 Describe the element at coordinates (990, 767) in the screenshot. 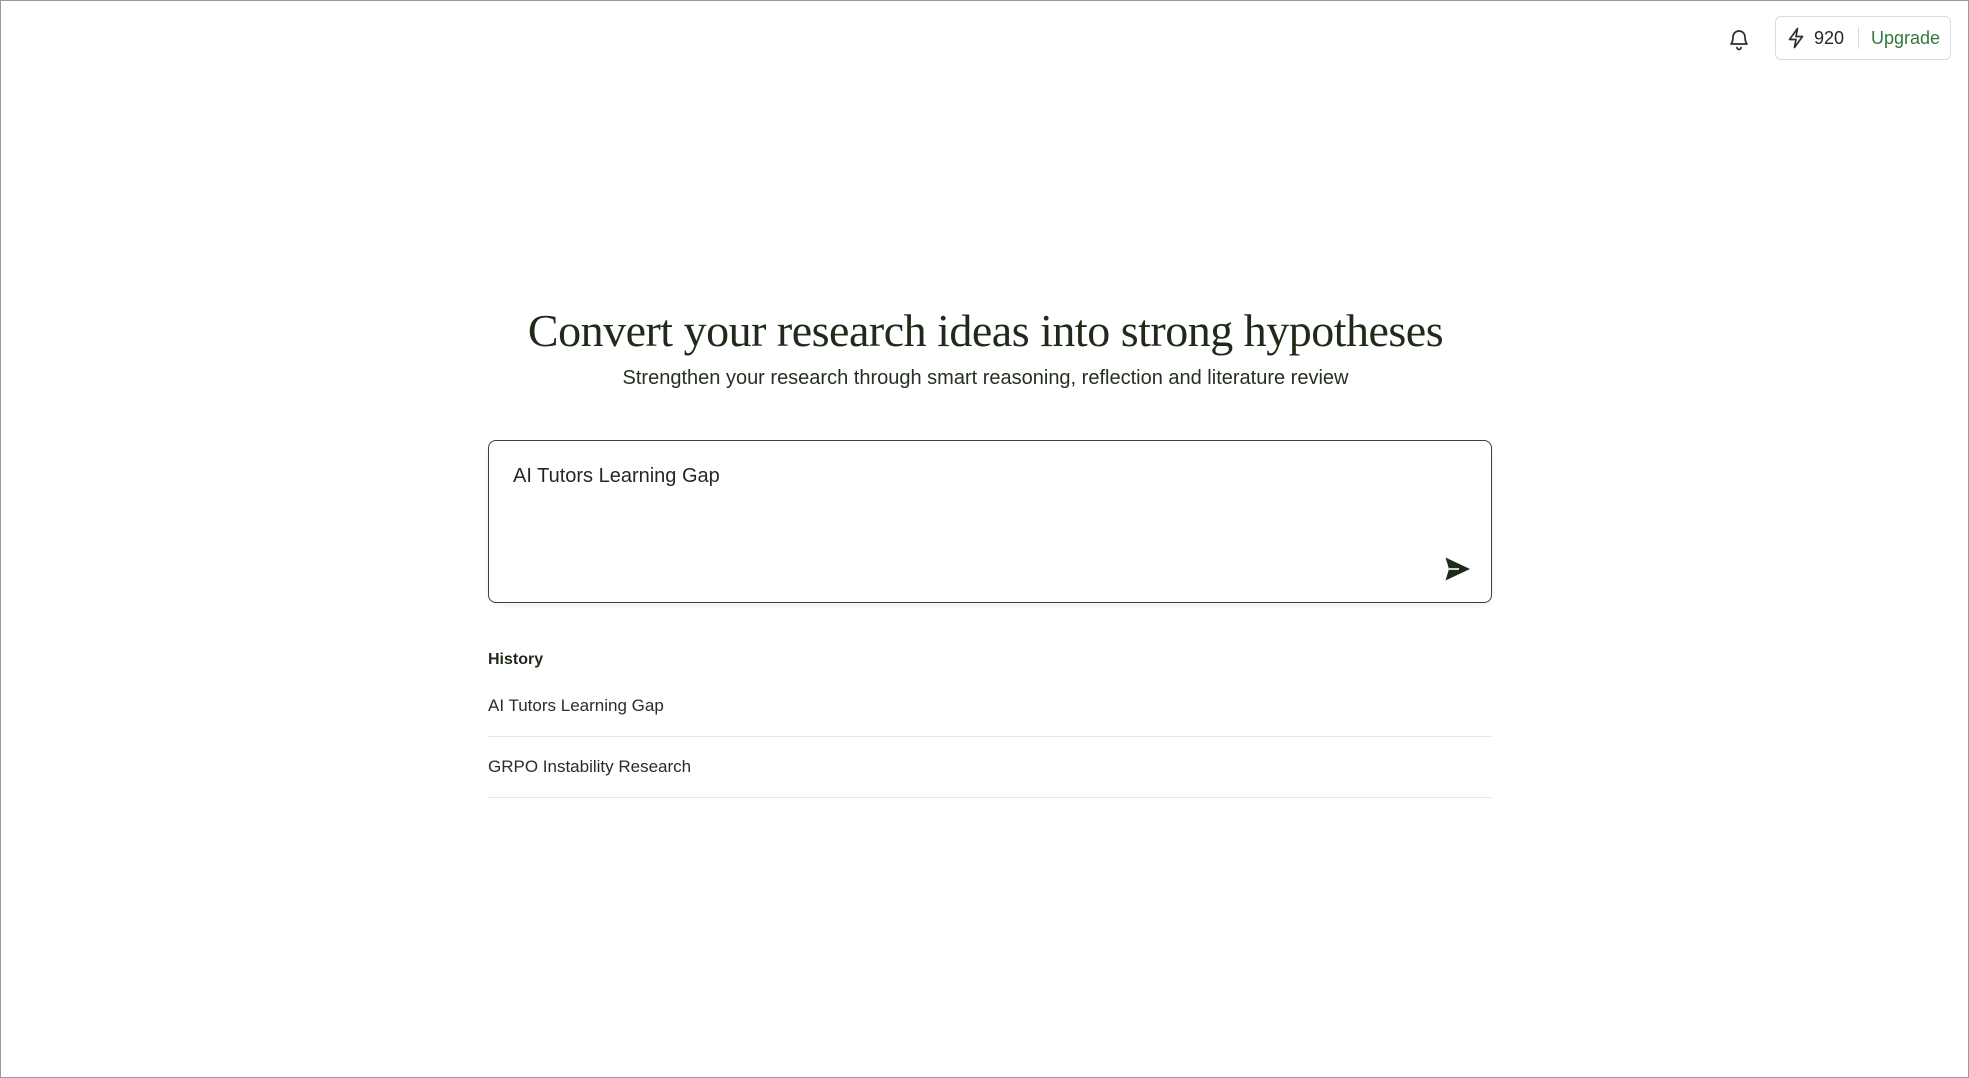

I see `history-item: GRPO Instability Research` at that location.